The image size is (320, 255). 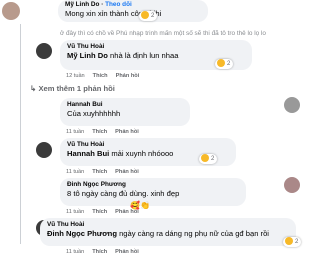 I want to click on follow-link: Theo dõi, so click(x=118, y=4).